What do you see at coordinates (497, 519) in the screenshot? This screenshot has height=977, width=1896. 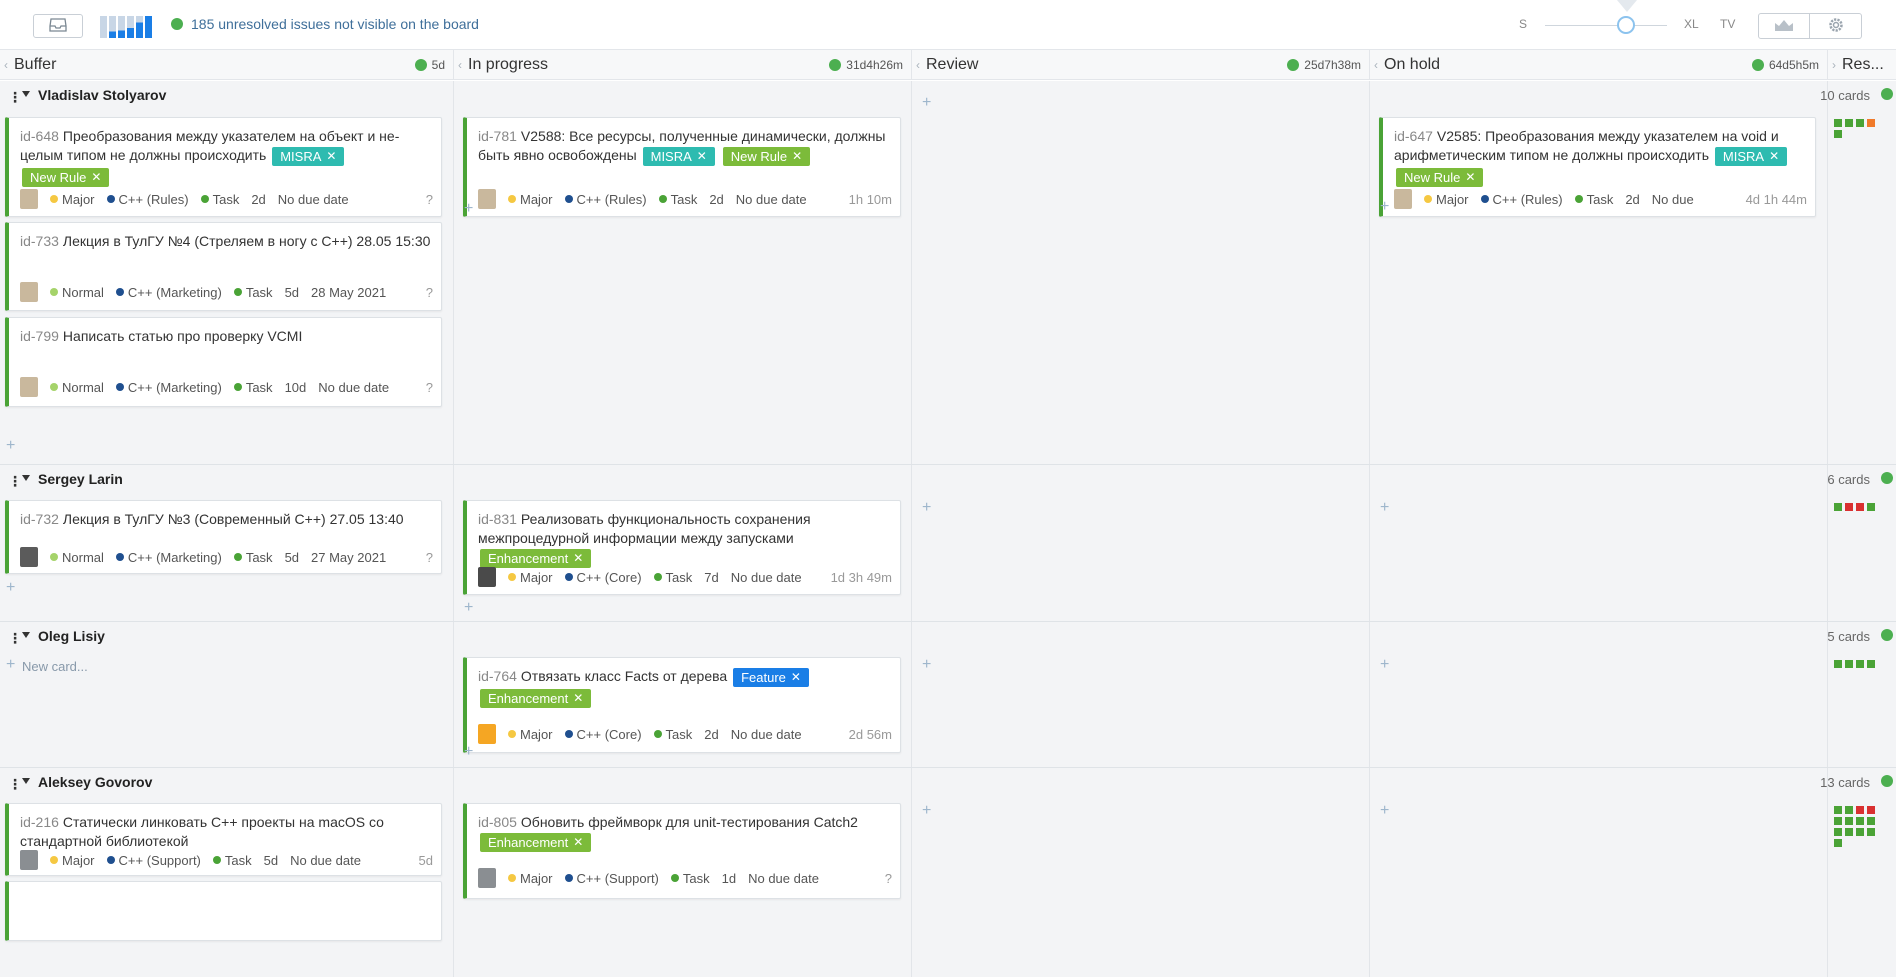 I see `card-id: id-831` at bounding box center [497, 519].